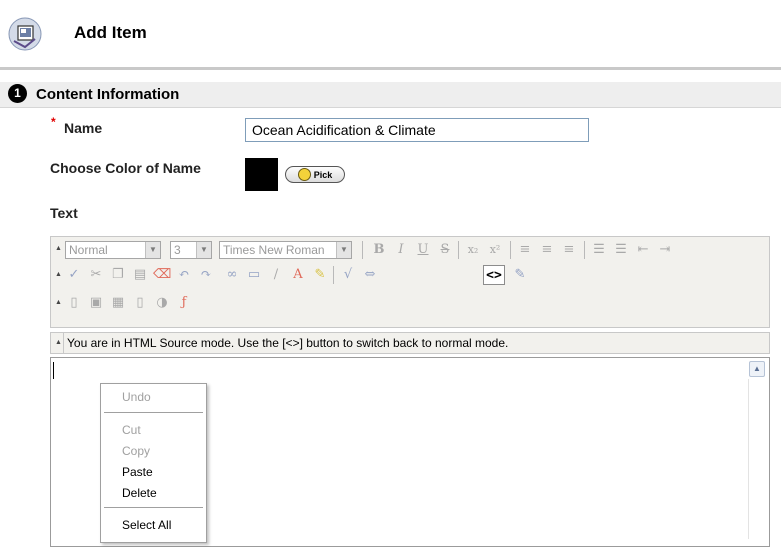 The image size is (781, 547). I want to click on name-input, so click(417, 130).